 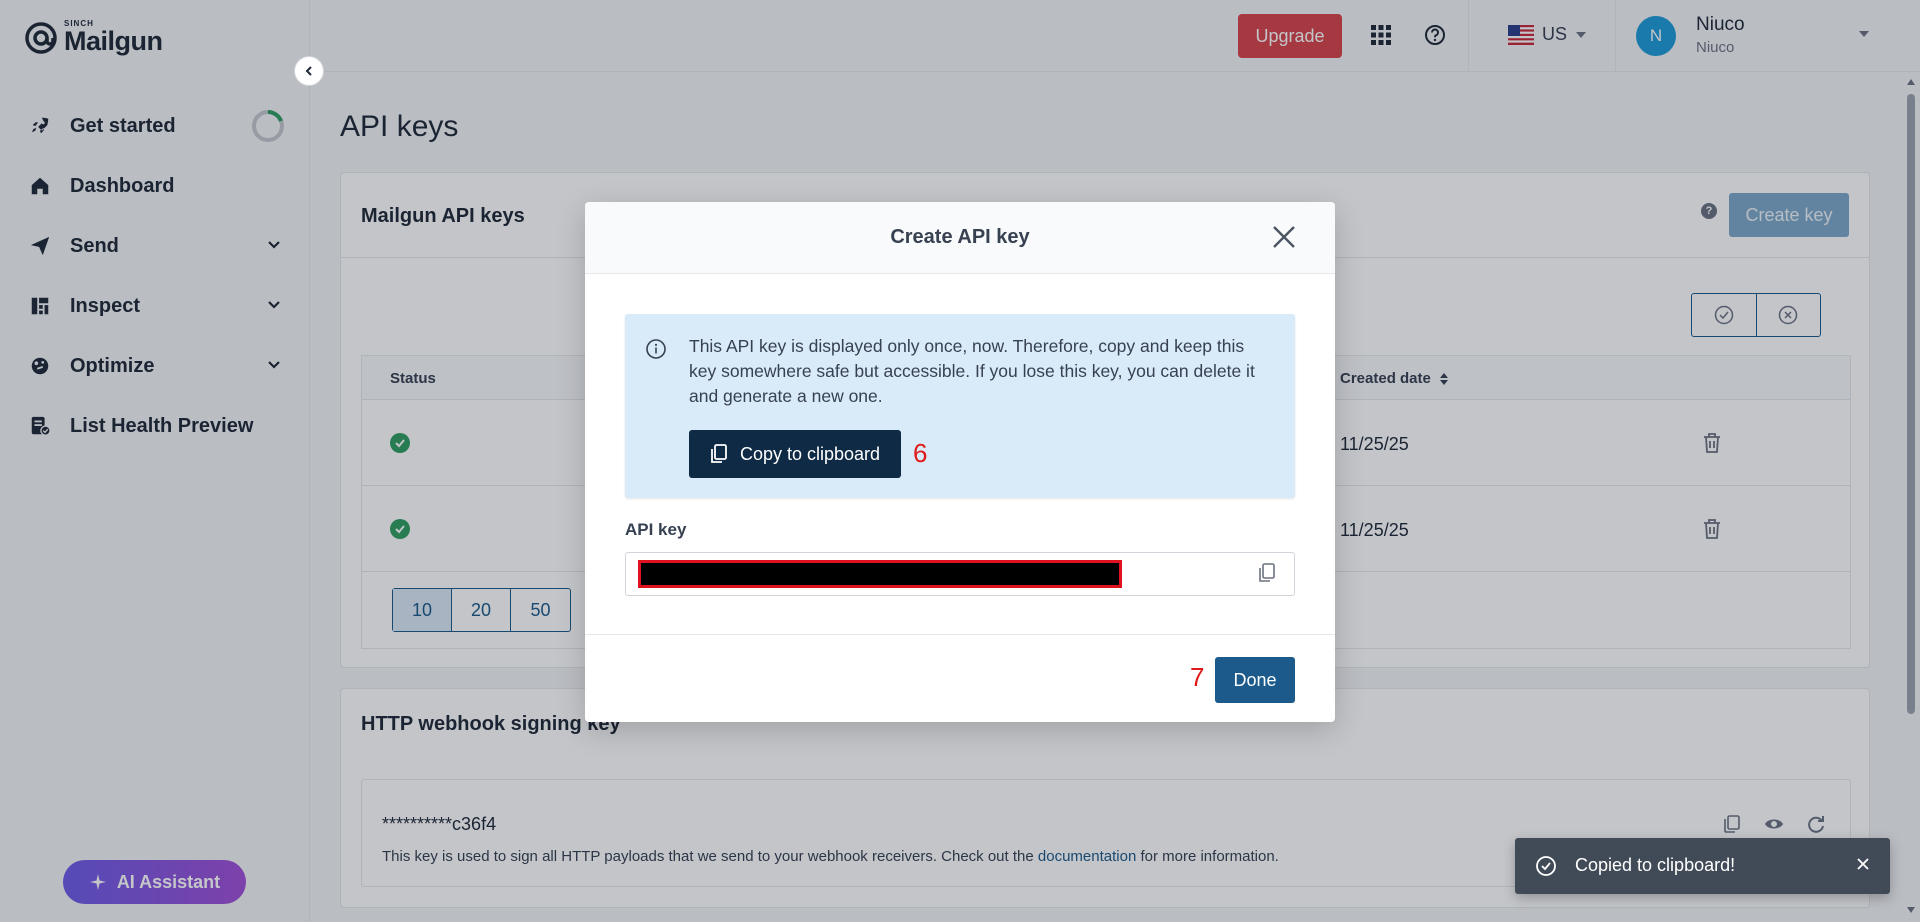 I want to click on api-key-field-label: API key, so click(x=656, y=529).